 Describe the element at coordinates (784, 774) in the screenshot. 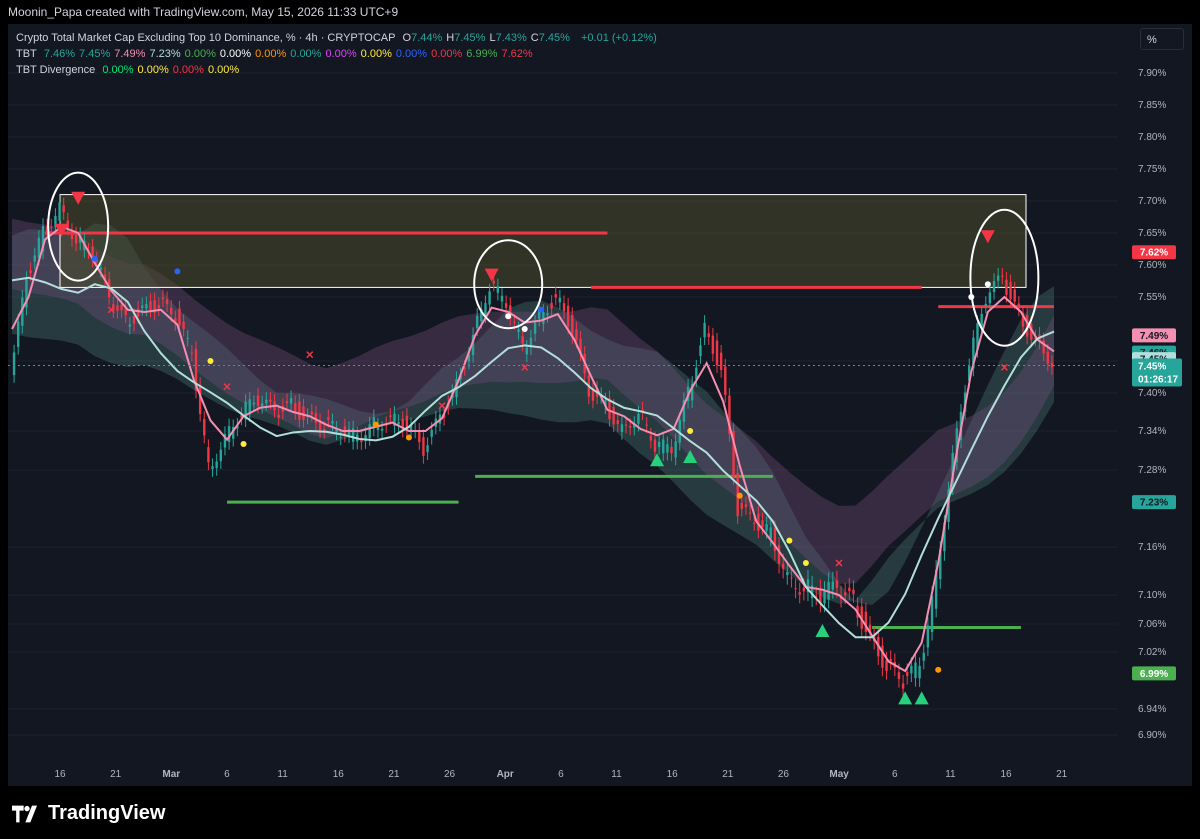

I see `x-tick-label: 26` at that location.